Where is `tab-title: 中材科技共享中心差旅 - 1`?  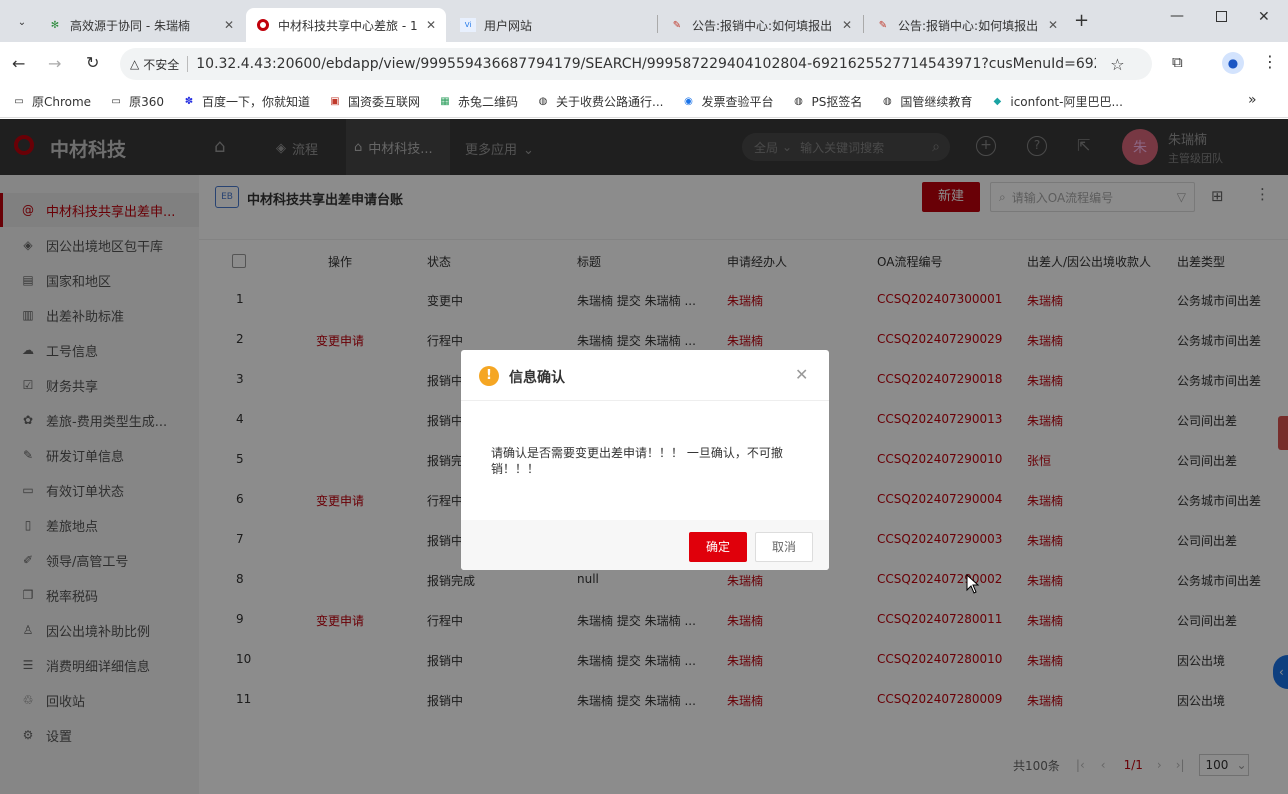
tab-title: 中材科技共享中心差旅 - 1 is located at coordinates (348, 25).